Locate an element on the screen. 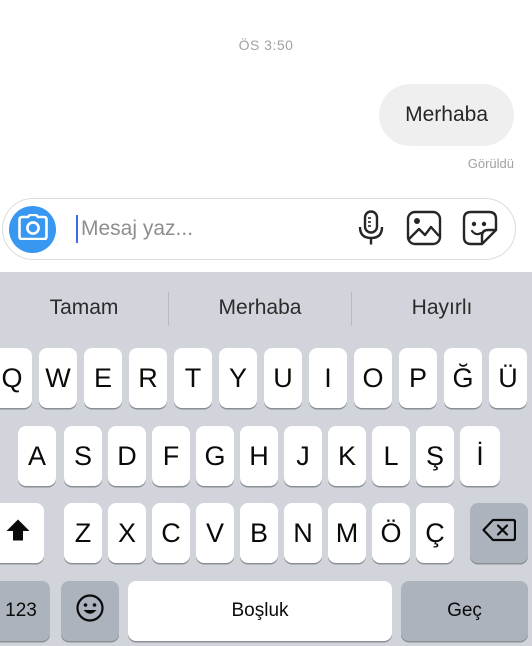  backspace-icon is located at coordinates (499, 533).